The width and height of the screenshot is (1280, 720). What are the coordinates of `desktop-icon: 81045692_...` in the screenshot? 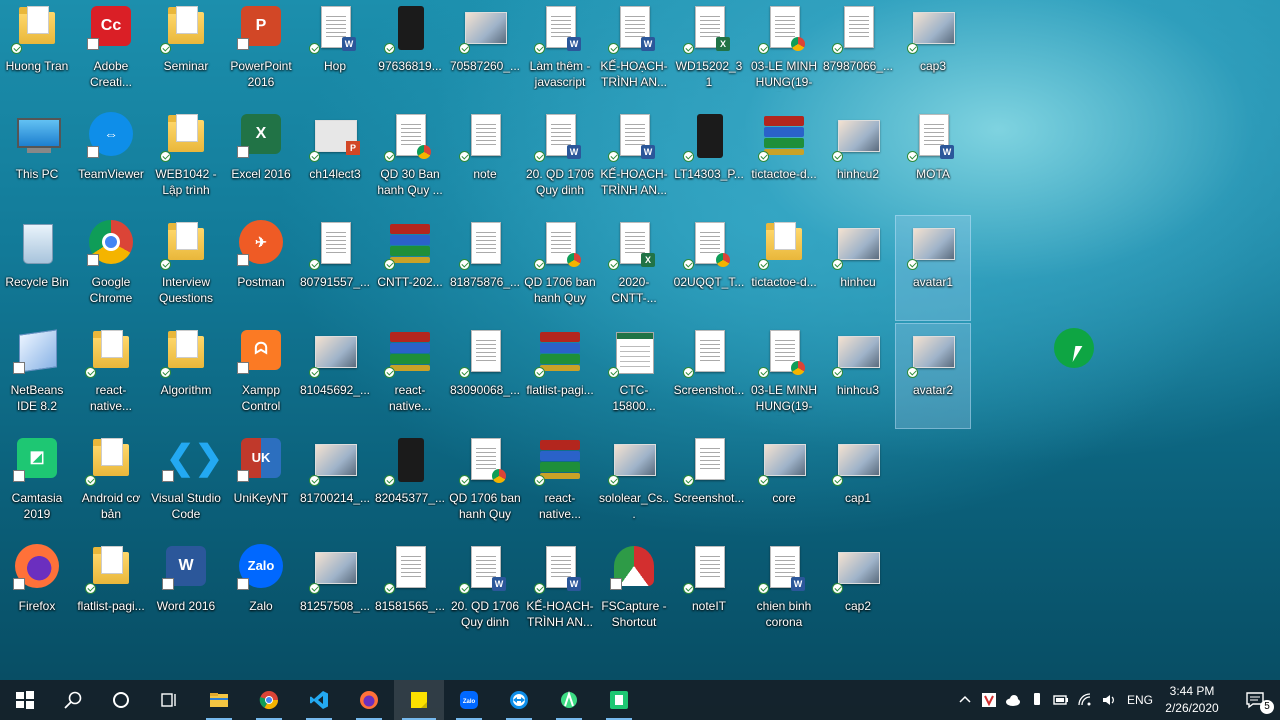 It's located at (335, 376).